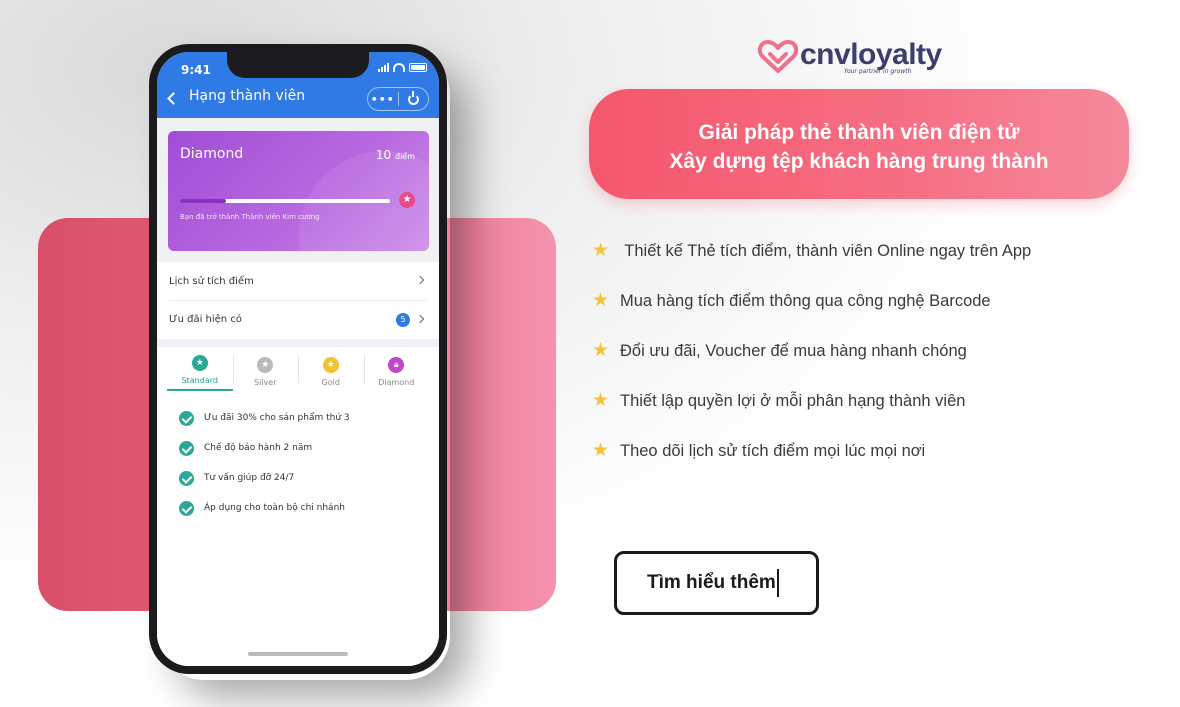 This screenshot has width=1180, height=707. I want to click on close-app-button, so click(414, 97).